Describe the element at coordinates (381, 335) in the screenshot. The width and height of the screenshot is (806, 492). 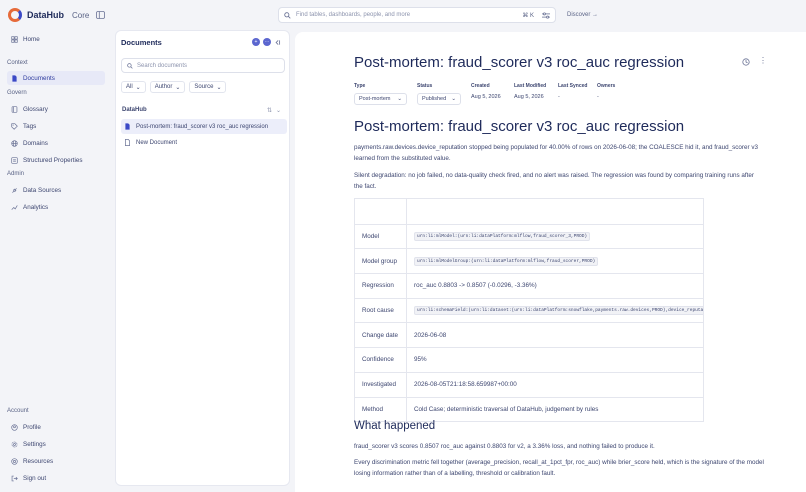
I see `table-key: Change date` at that location.